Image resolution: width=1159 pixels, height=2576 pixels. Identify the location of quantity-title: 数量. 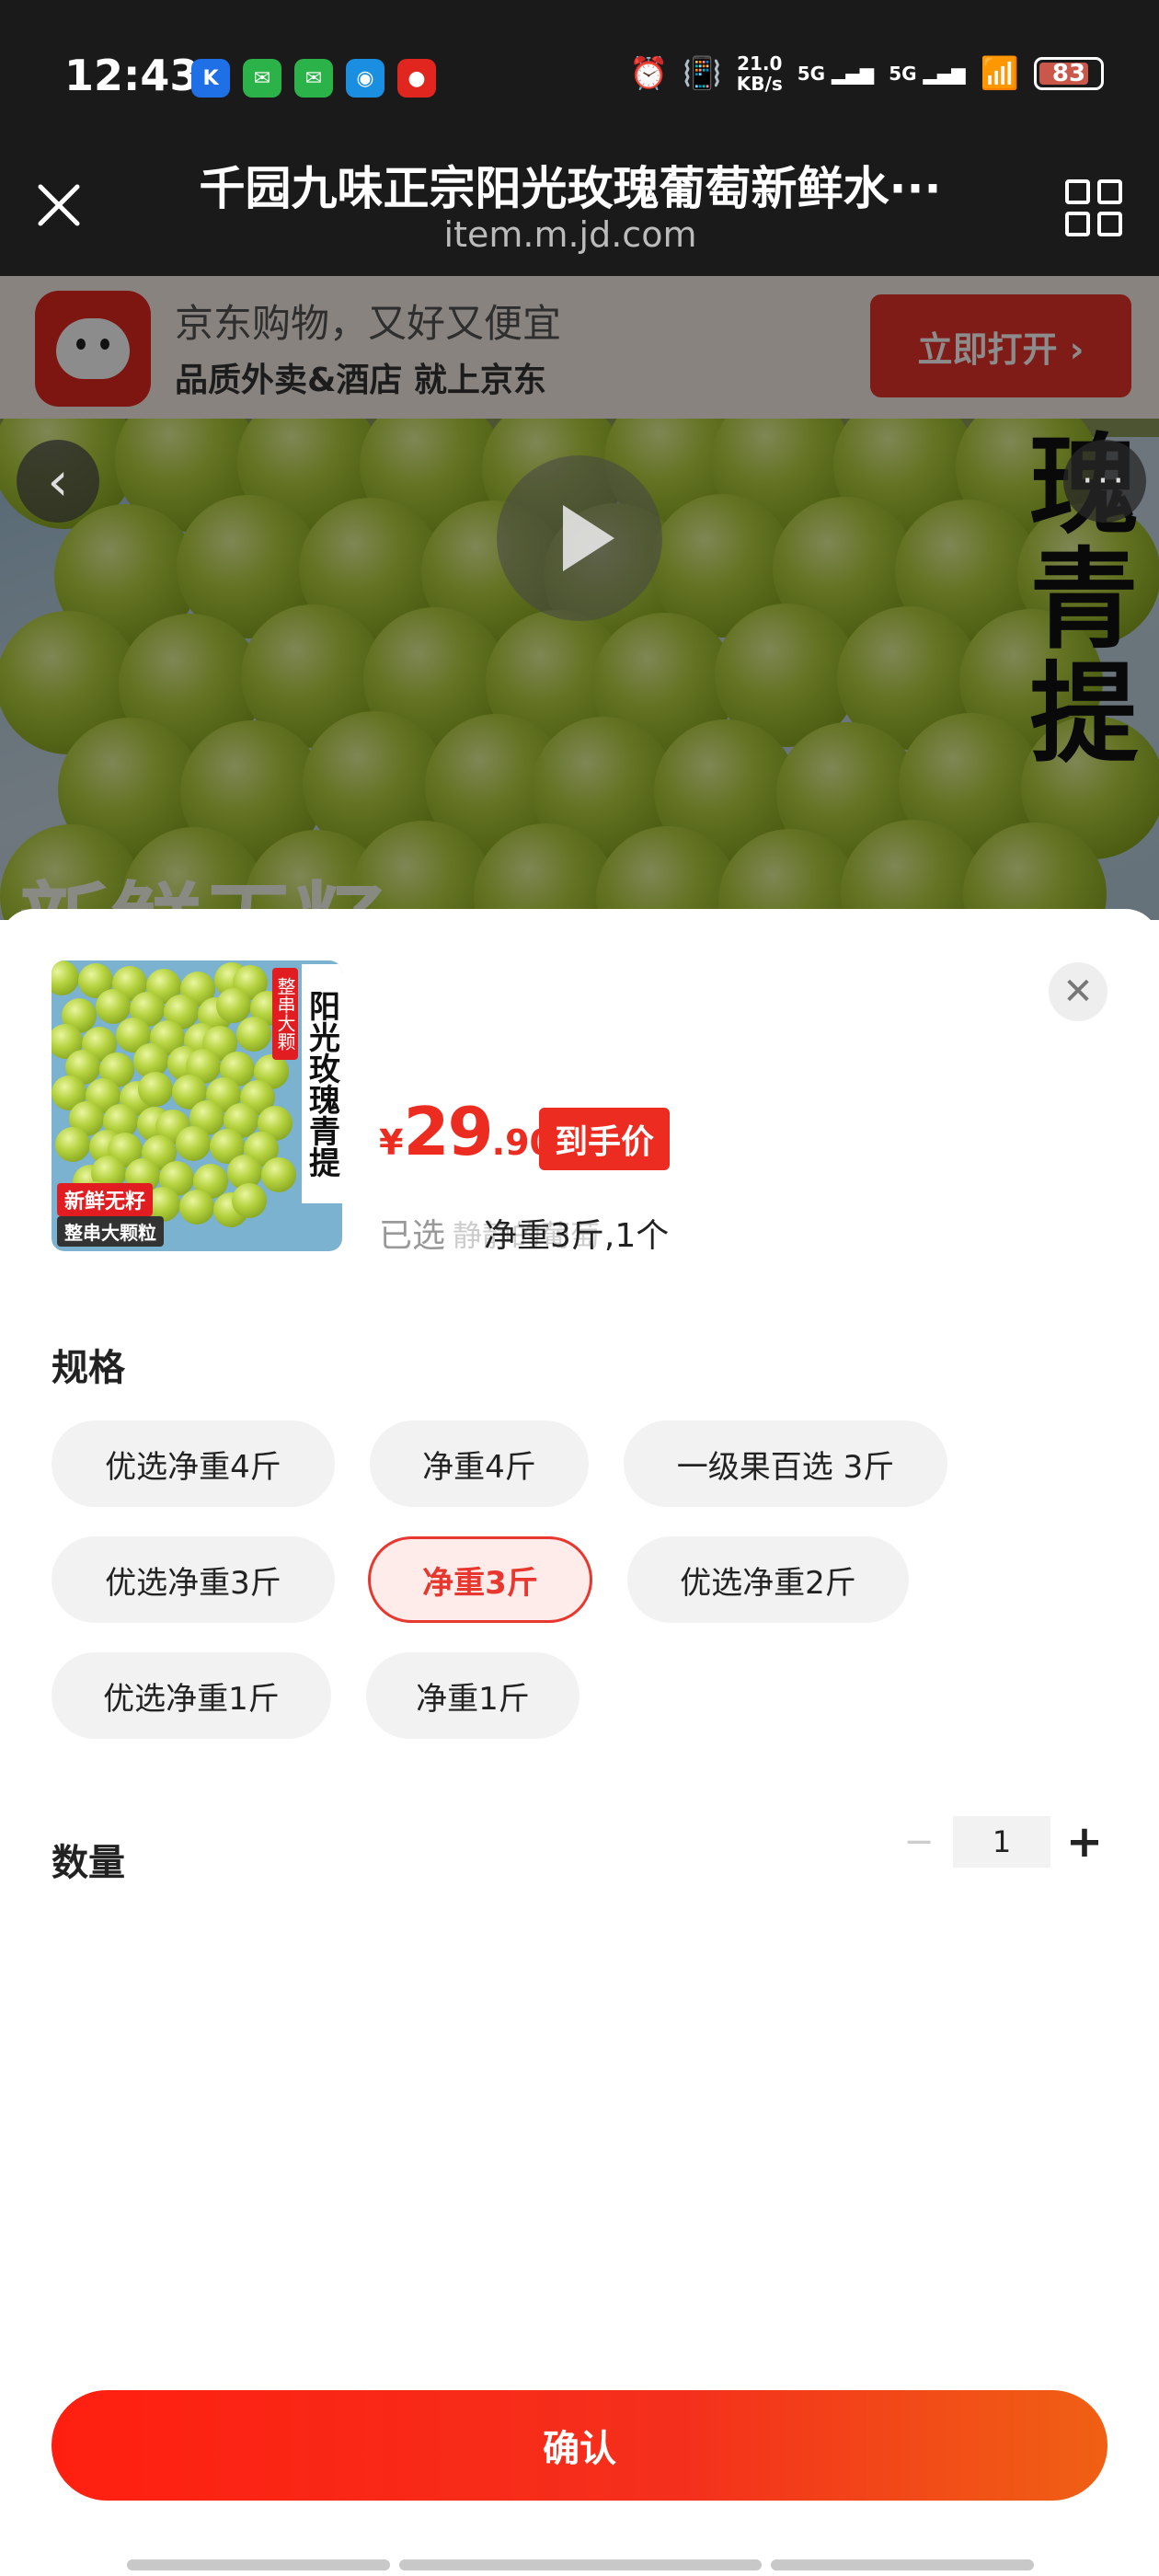
(88, 1863).